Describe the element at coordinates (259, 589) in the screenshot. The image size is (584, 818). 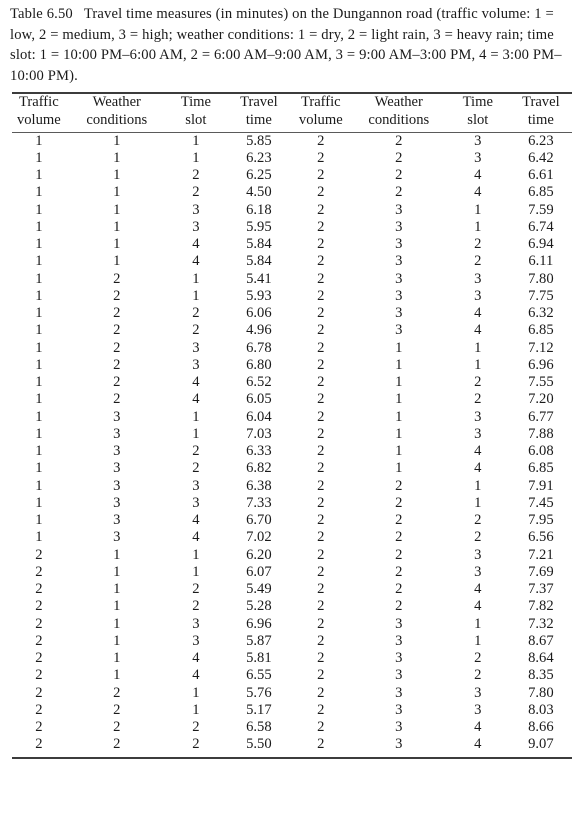
I see `cell-travel-time-left: 5.49` at that location.